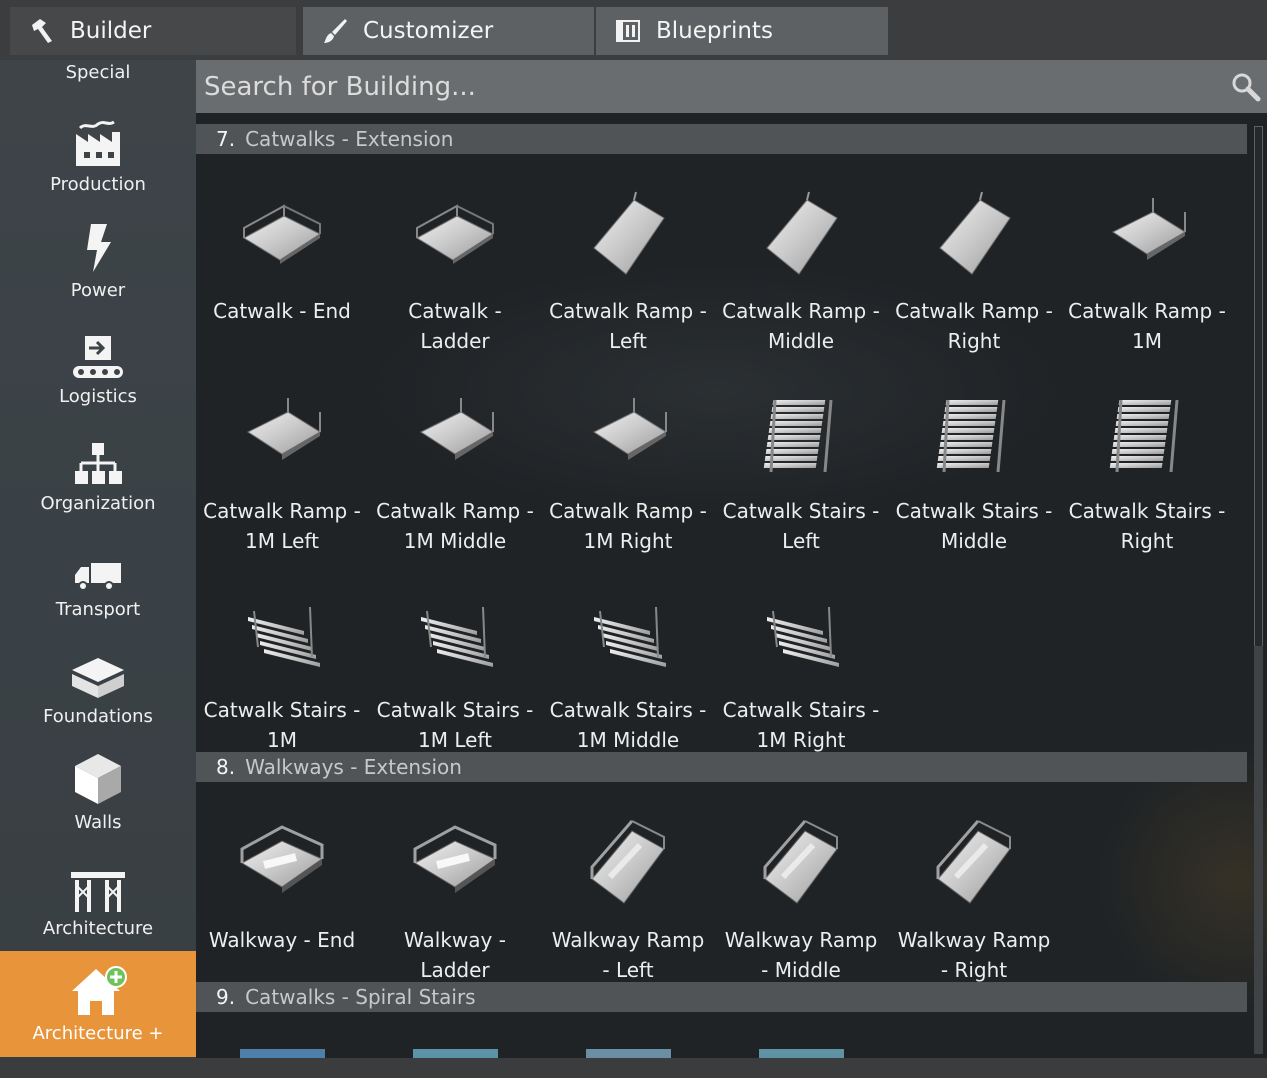 The height and width of the screenshot is (1078, 1267). What do you see at coordinates (628, 526) in the screenshot?
I see `building-label: Catwalk Ramp -1M Right` at bounding box center [628, 526].